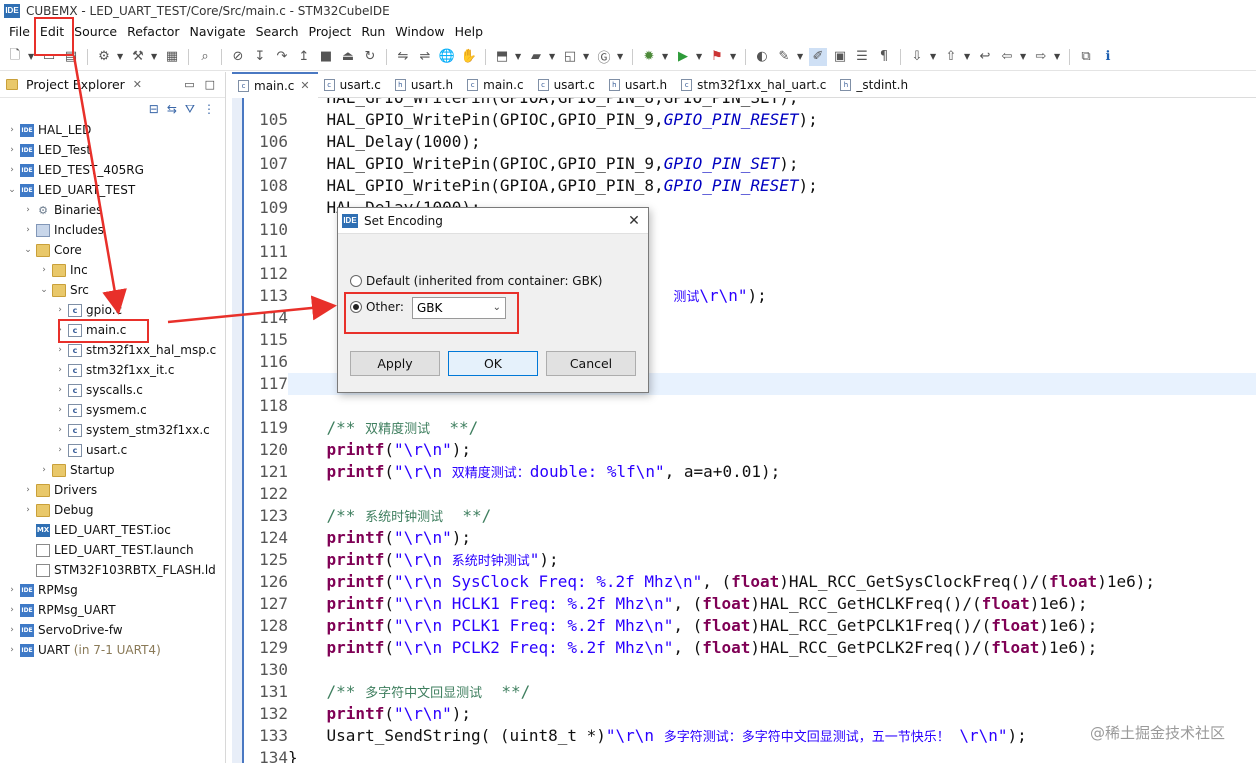 This screenshot has height=763, width=1256. What do you see at coordinates (1158, 733) in the screenshot?
I see `watermark-text: @稀土掘金技术社区` at bounding box center [1158, 733].